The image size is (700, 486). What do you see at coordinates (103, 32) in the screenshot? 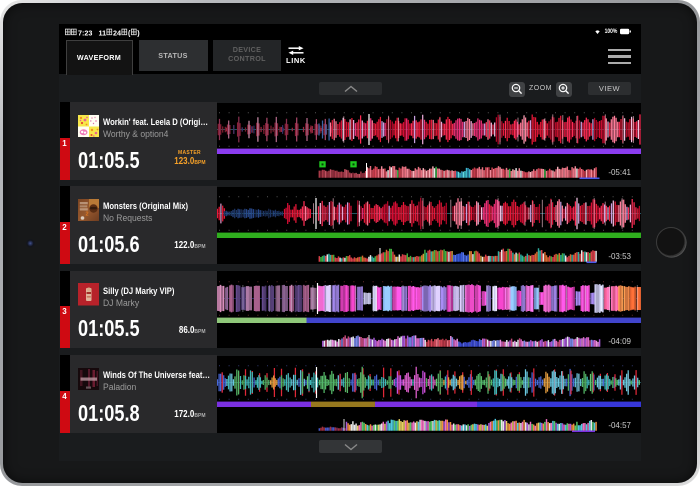
I see `svg-text: 11` at bounding box center [103, 32].